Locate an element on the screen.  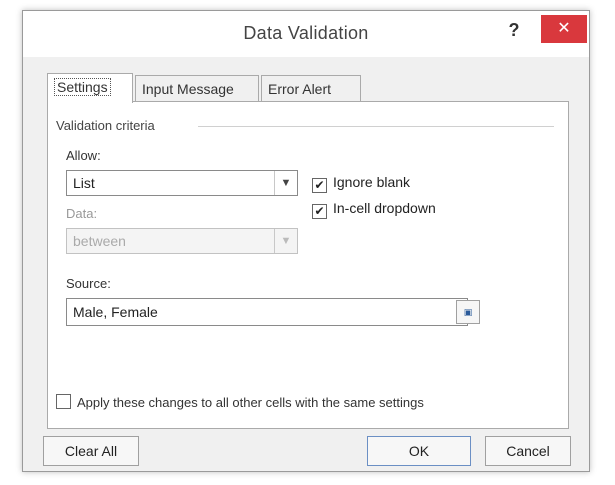
help-button: ? is located at coordinates (514, 30).